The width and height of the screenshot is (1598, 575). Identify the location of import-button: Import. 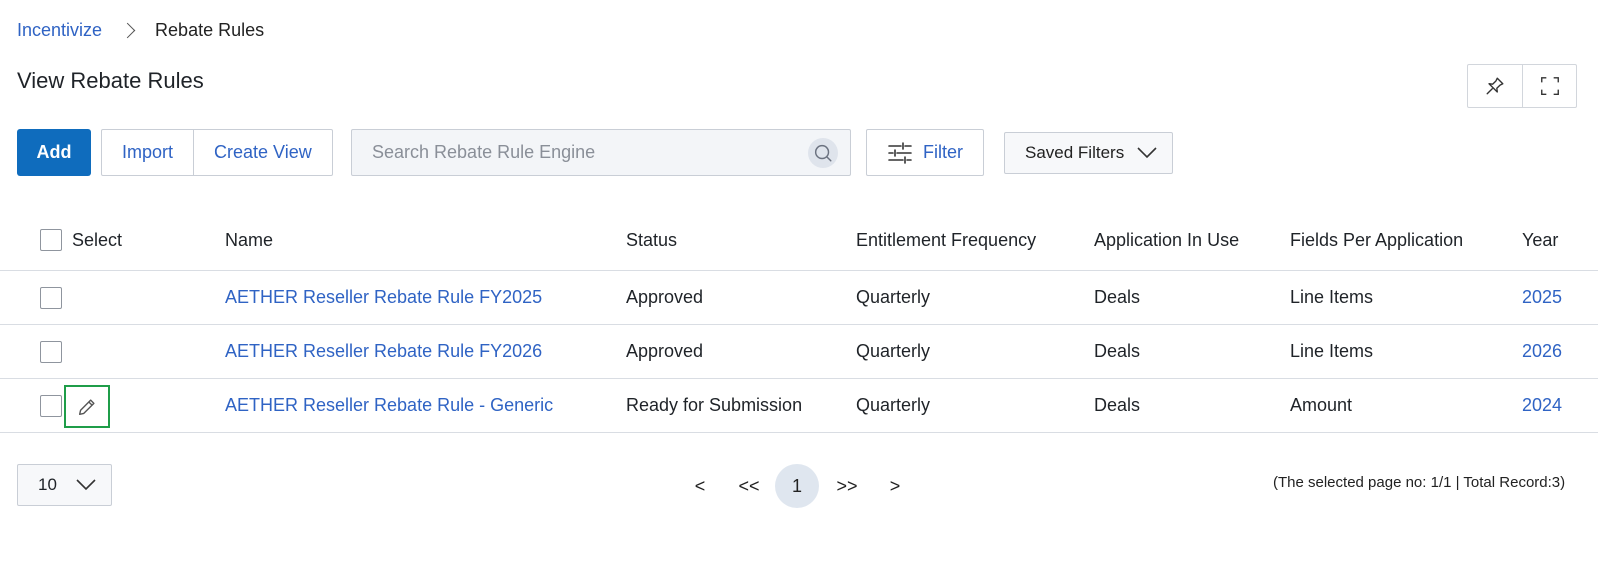
(147, 152).